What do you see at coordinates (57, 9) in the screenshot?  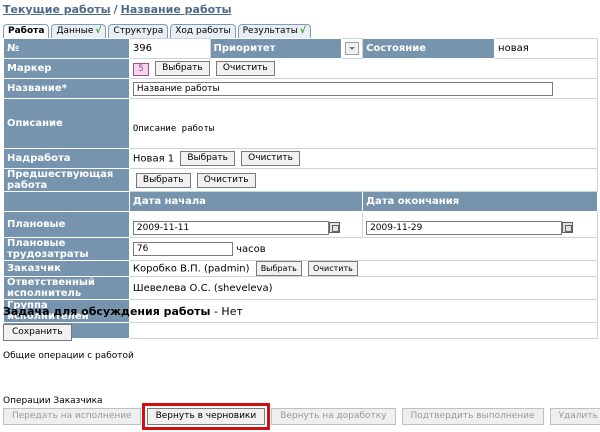 I see `breadcrumb-current-works-link: Текущие работы` at bounding box center [57, 9].